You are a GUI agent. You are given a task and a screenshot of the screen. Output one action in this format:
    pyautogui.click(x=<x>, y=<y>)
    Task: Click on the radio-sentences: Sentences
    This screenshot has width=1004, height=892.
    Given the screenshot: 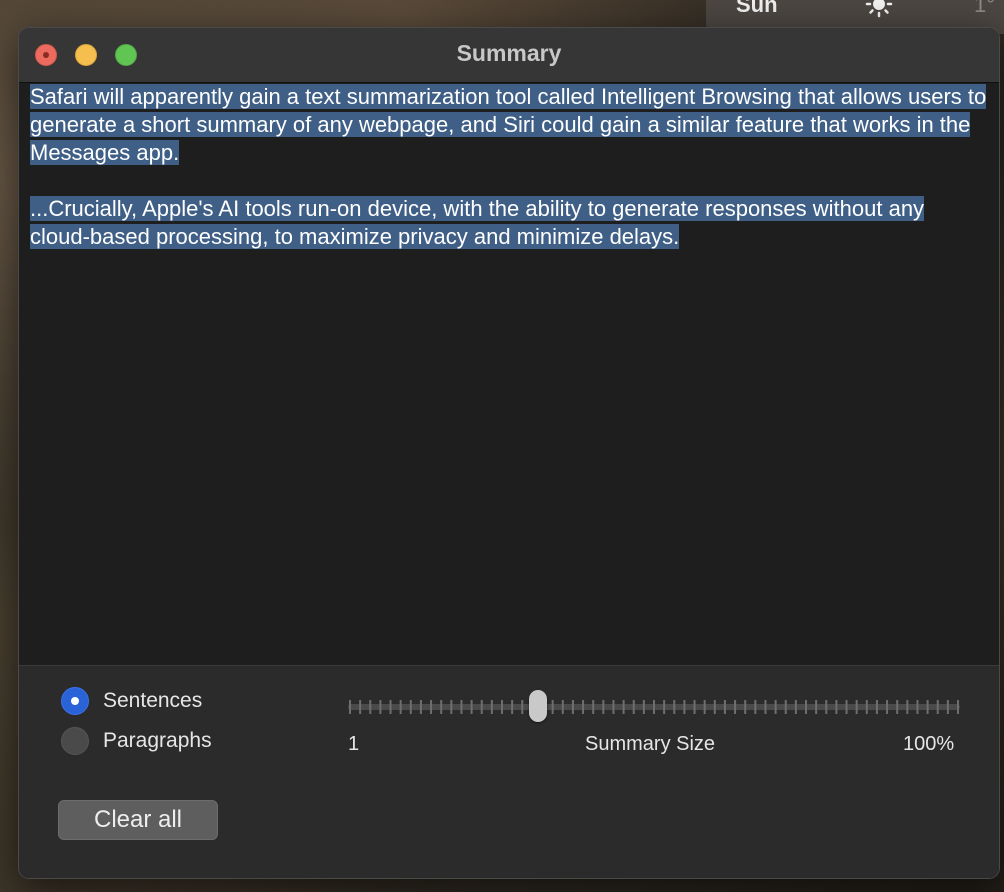 What is the action you would take?
    pyautogui.click(x=131, y=701)
    